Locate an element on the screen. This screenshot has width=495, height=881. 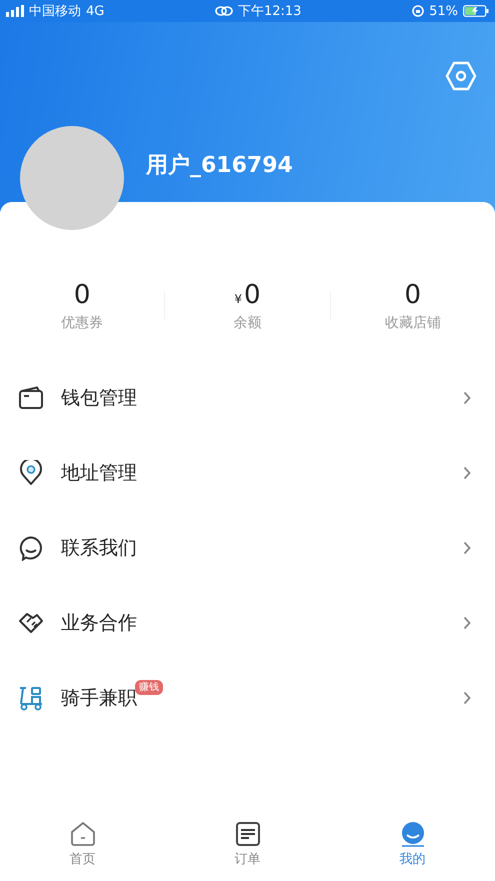
link-icon is located at coordinates (223, 11).